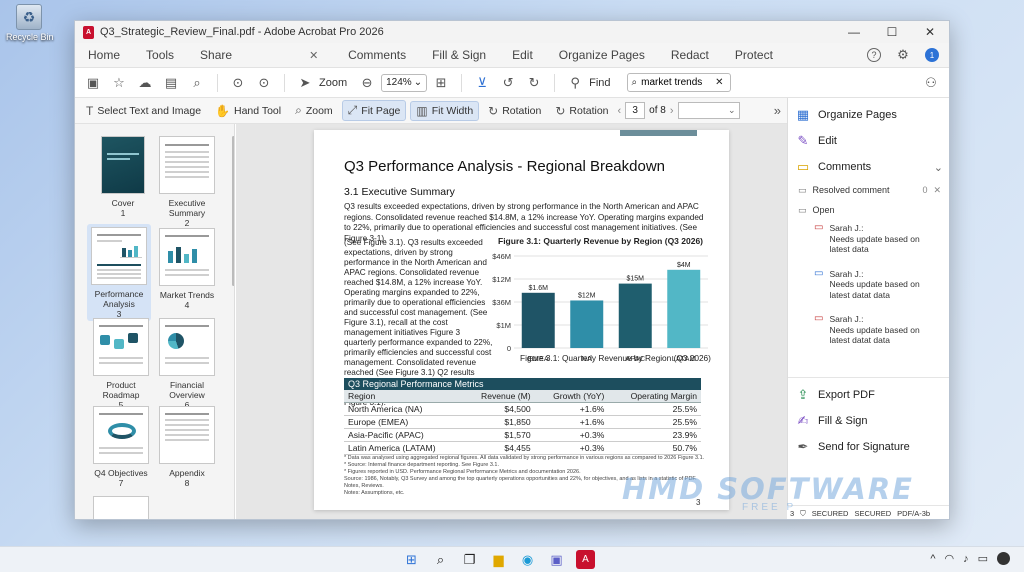 The height and width of the screenshot is (572, 1024). What do you see at coordinates (868, 395) in the screenshot?
I see `export-pdf-tool: ⇪ Export PDF` at bounding box center [868, 395].